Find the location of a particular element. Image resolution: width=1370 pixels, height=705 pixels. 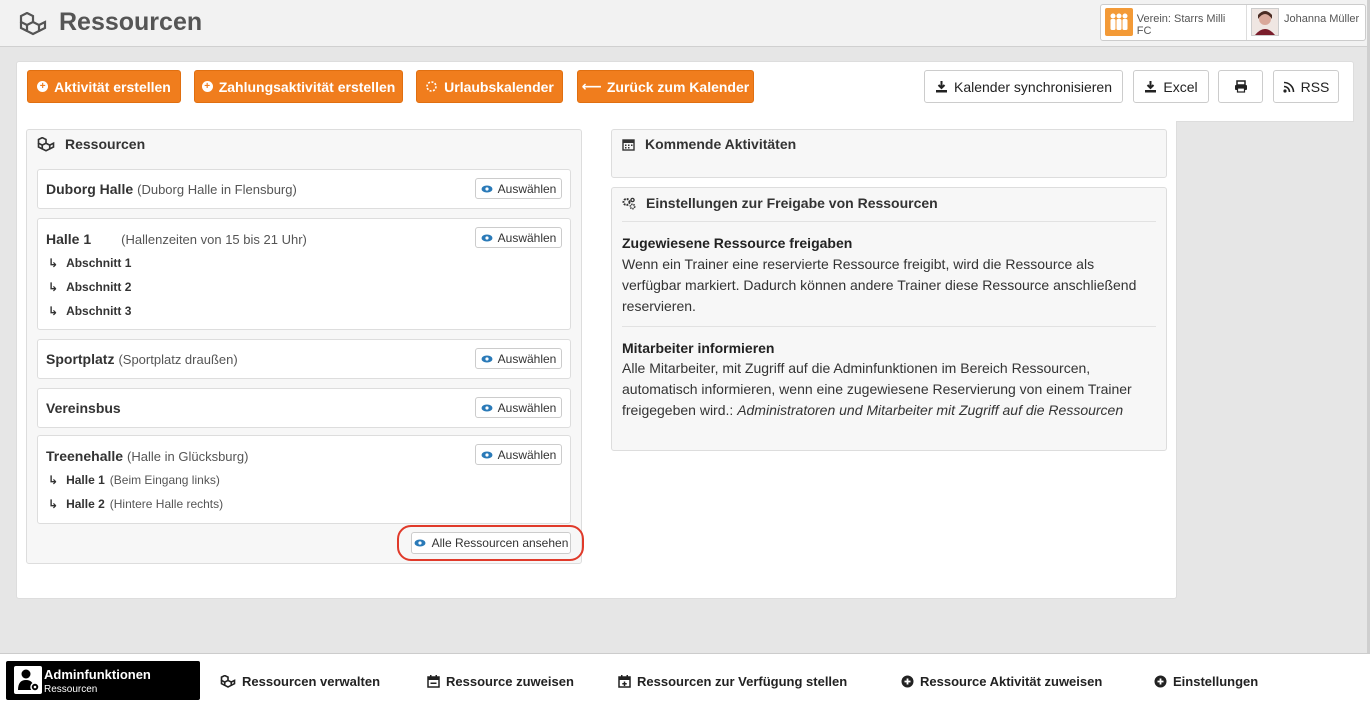

user-box: Verein: Starrs Milli FC Johanna Müller is located at coordinates (1233, 22).